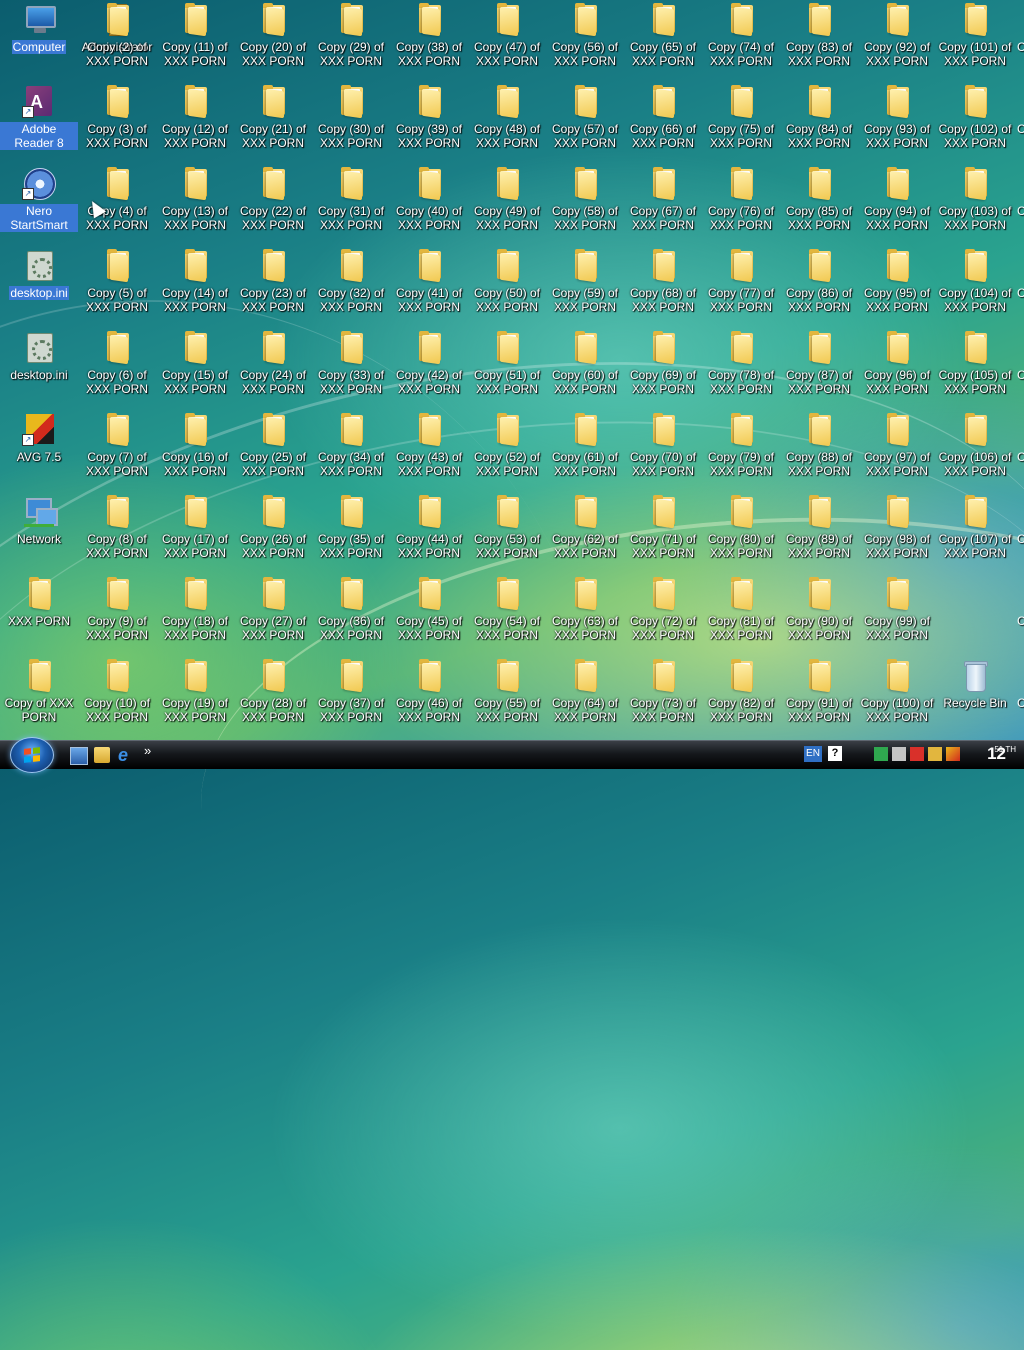 The width and height of the screenshot is (1024, 1350). I want to click on desktop-icon: Copy (19) of XXX PORN, so click(195, 695).